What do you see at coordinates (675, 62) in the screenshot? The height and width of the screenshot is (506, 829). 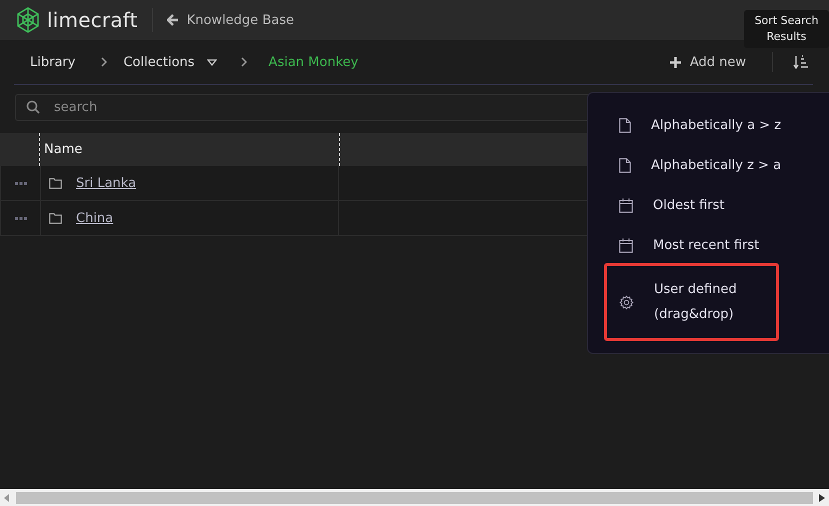 I see `plus-icon` at bounding box center [675, 62].